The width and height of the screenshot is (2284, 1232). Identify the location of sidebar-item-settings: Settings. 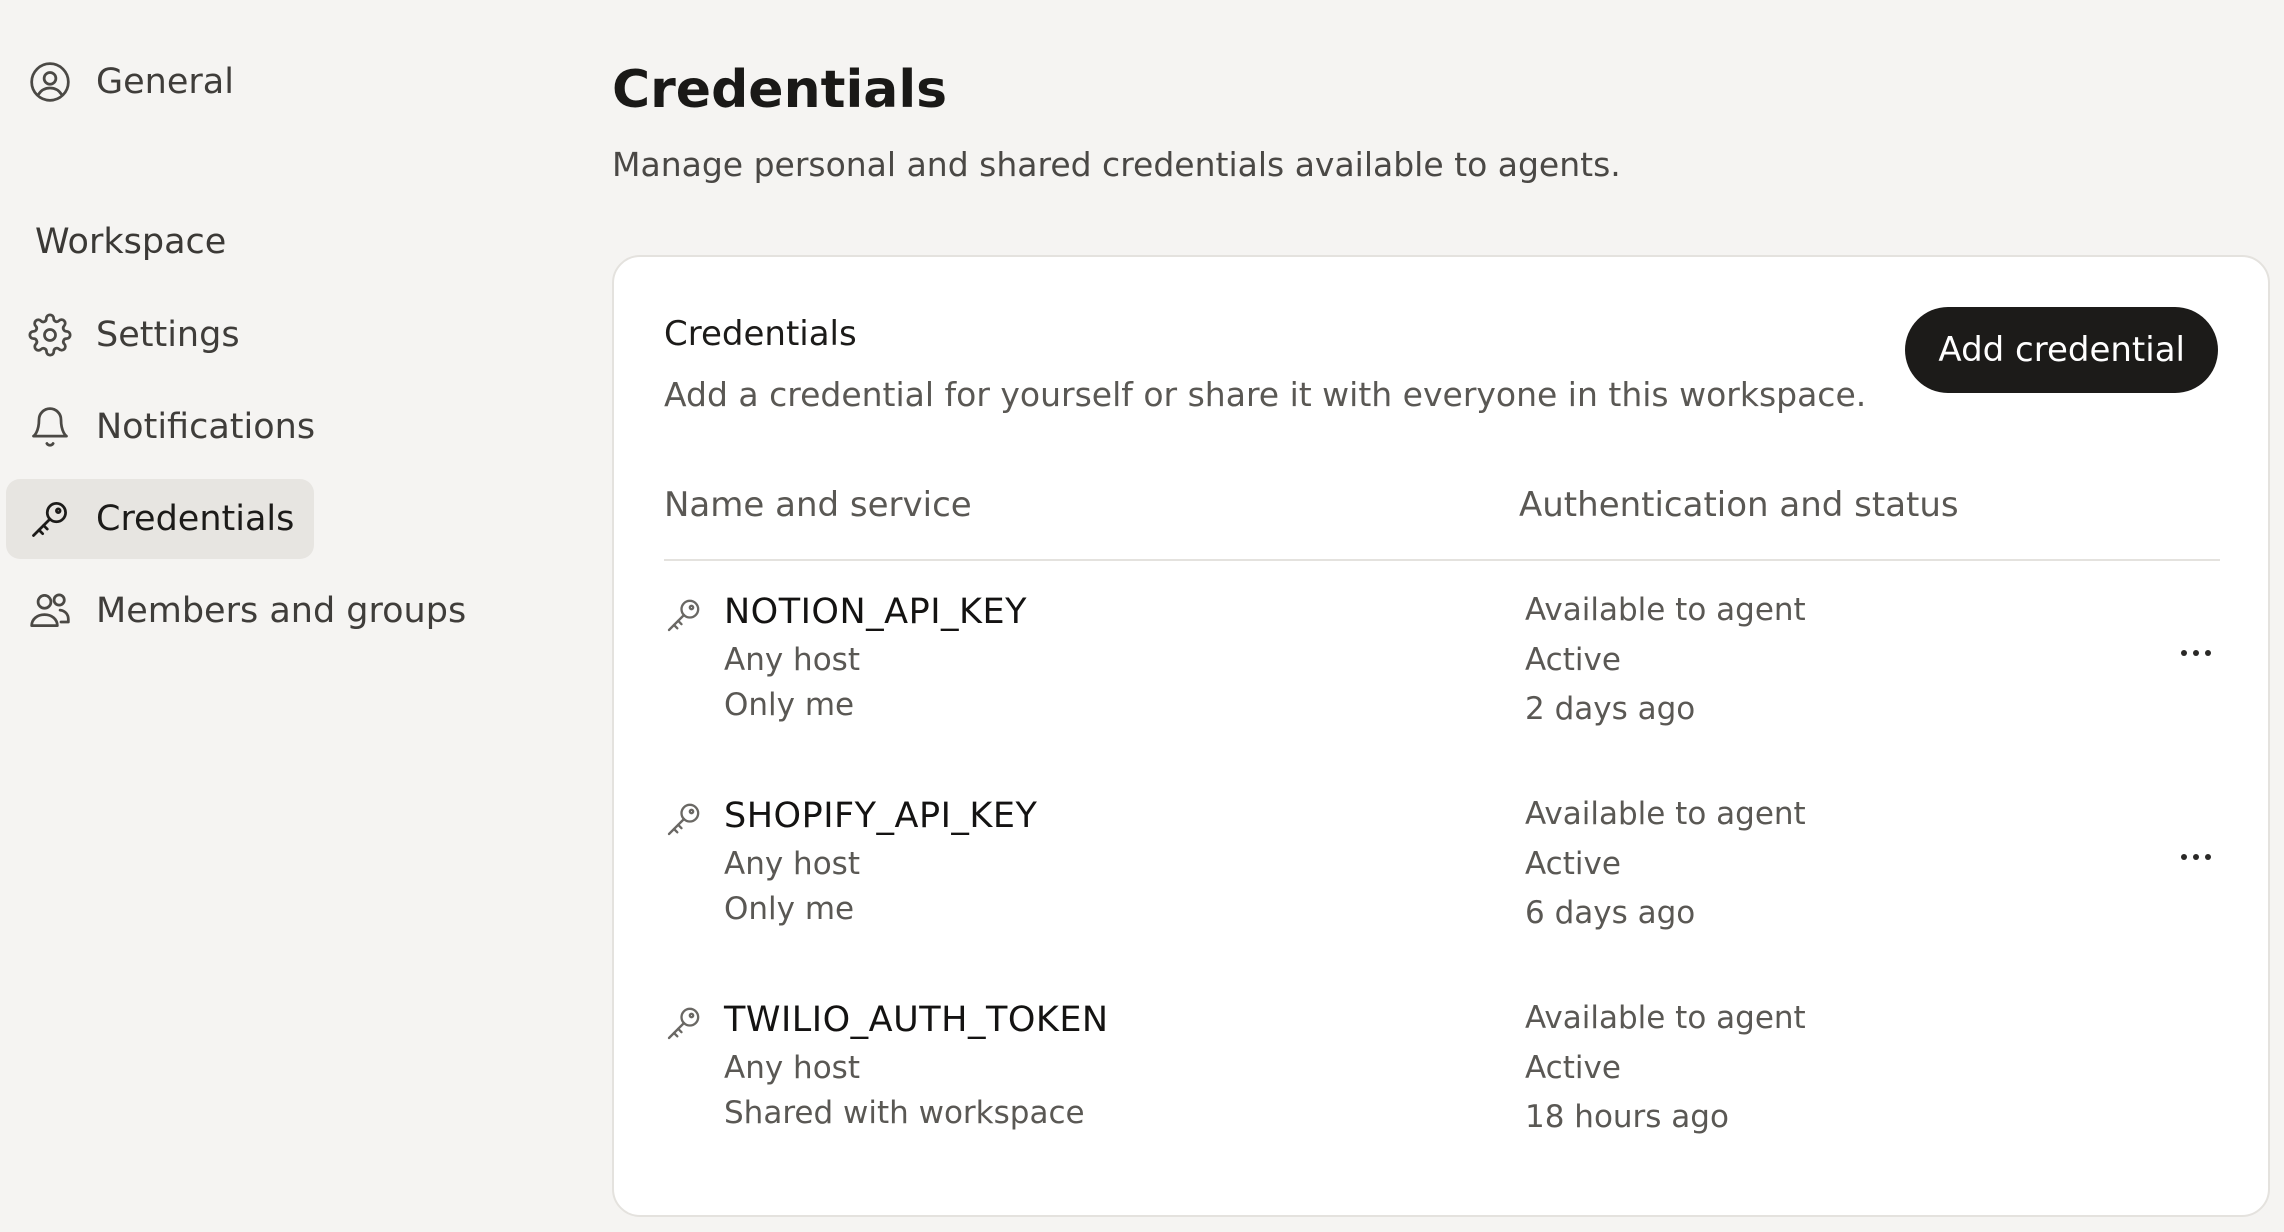
(133, 335).